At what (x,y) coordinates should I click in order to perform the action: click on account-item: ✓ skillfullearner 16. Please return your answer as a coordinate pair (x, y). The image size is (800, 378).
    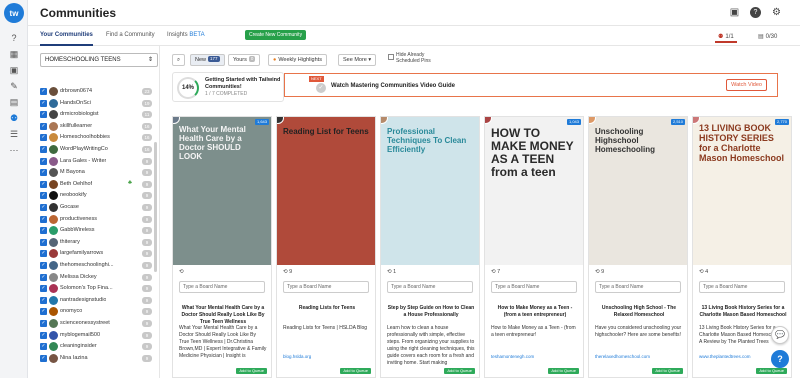
    Looking at the image, I should click on (97, 126).